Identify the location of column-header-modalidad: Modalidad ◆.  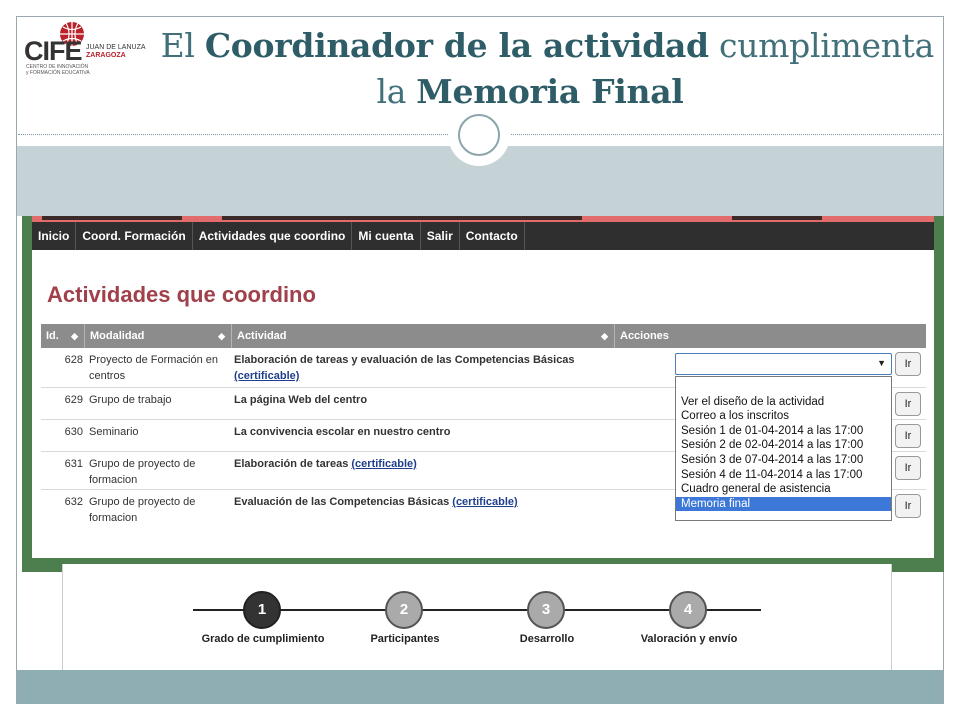
(158, 336).